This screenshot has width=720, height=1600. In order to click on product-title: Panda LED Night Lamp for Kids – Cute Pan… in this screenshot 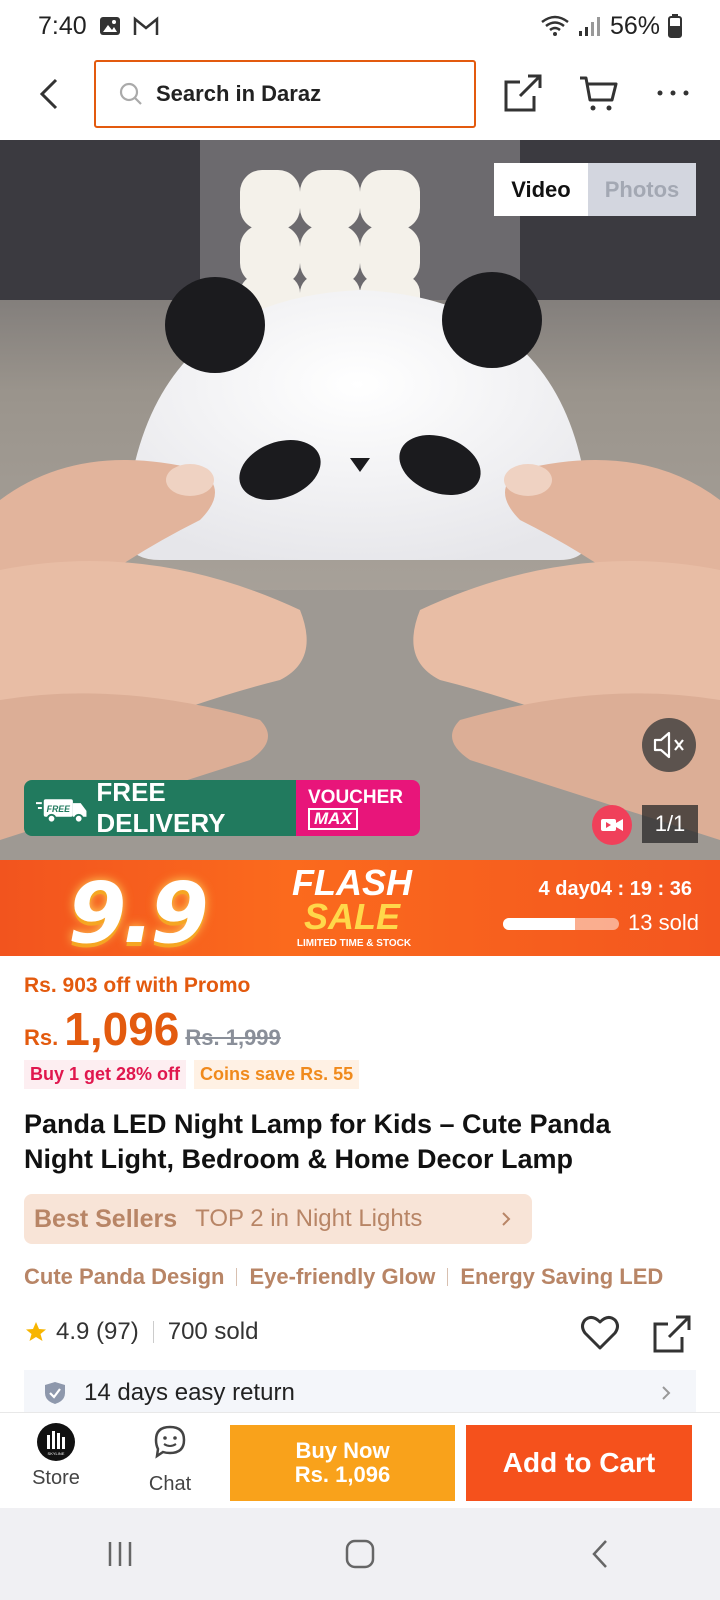, I will do `click(317, 1141)`.